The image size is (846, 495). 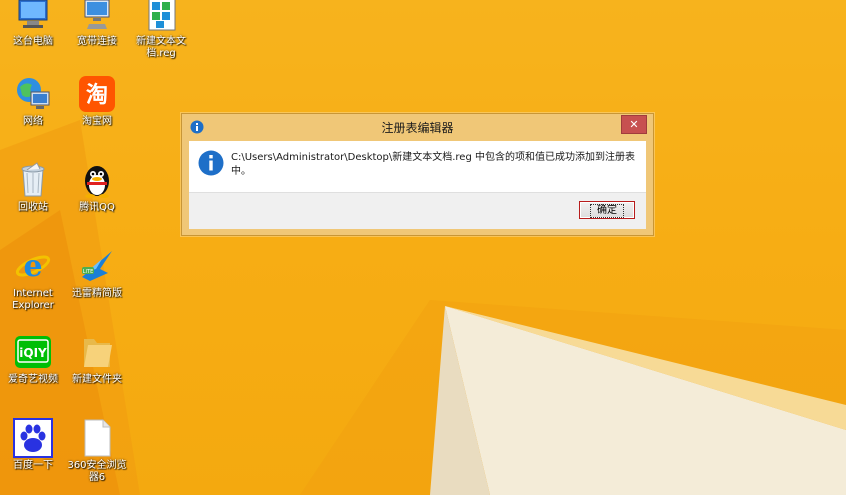 I want to click on desktop-icon-label: 宽带连接, so click(x=97, y=41).